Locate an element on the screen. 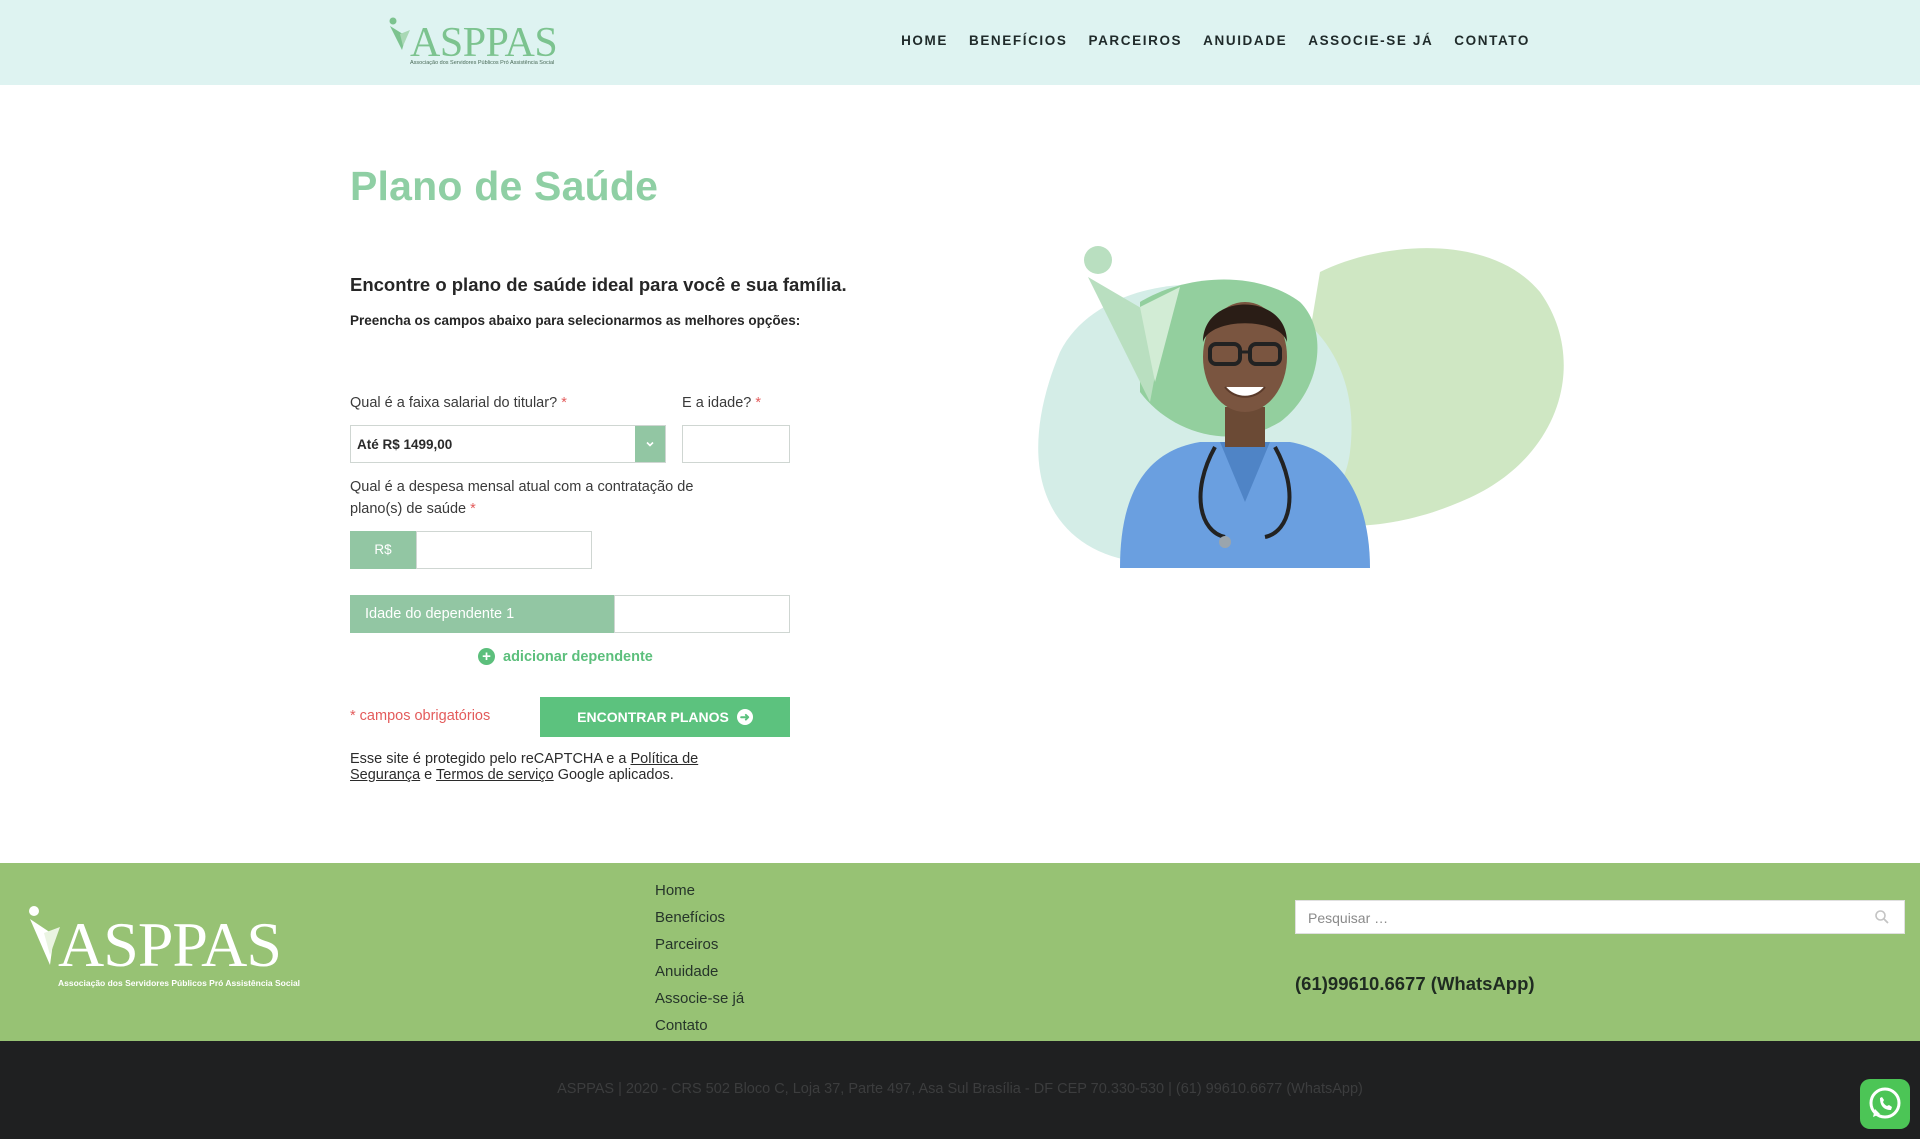 The width and height of the screenshot is (1920, 1139). nav-contato: CONTATO is located at coordinates (1492, 40).